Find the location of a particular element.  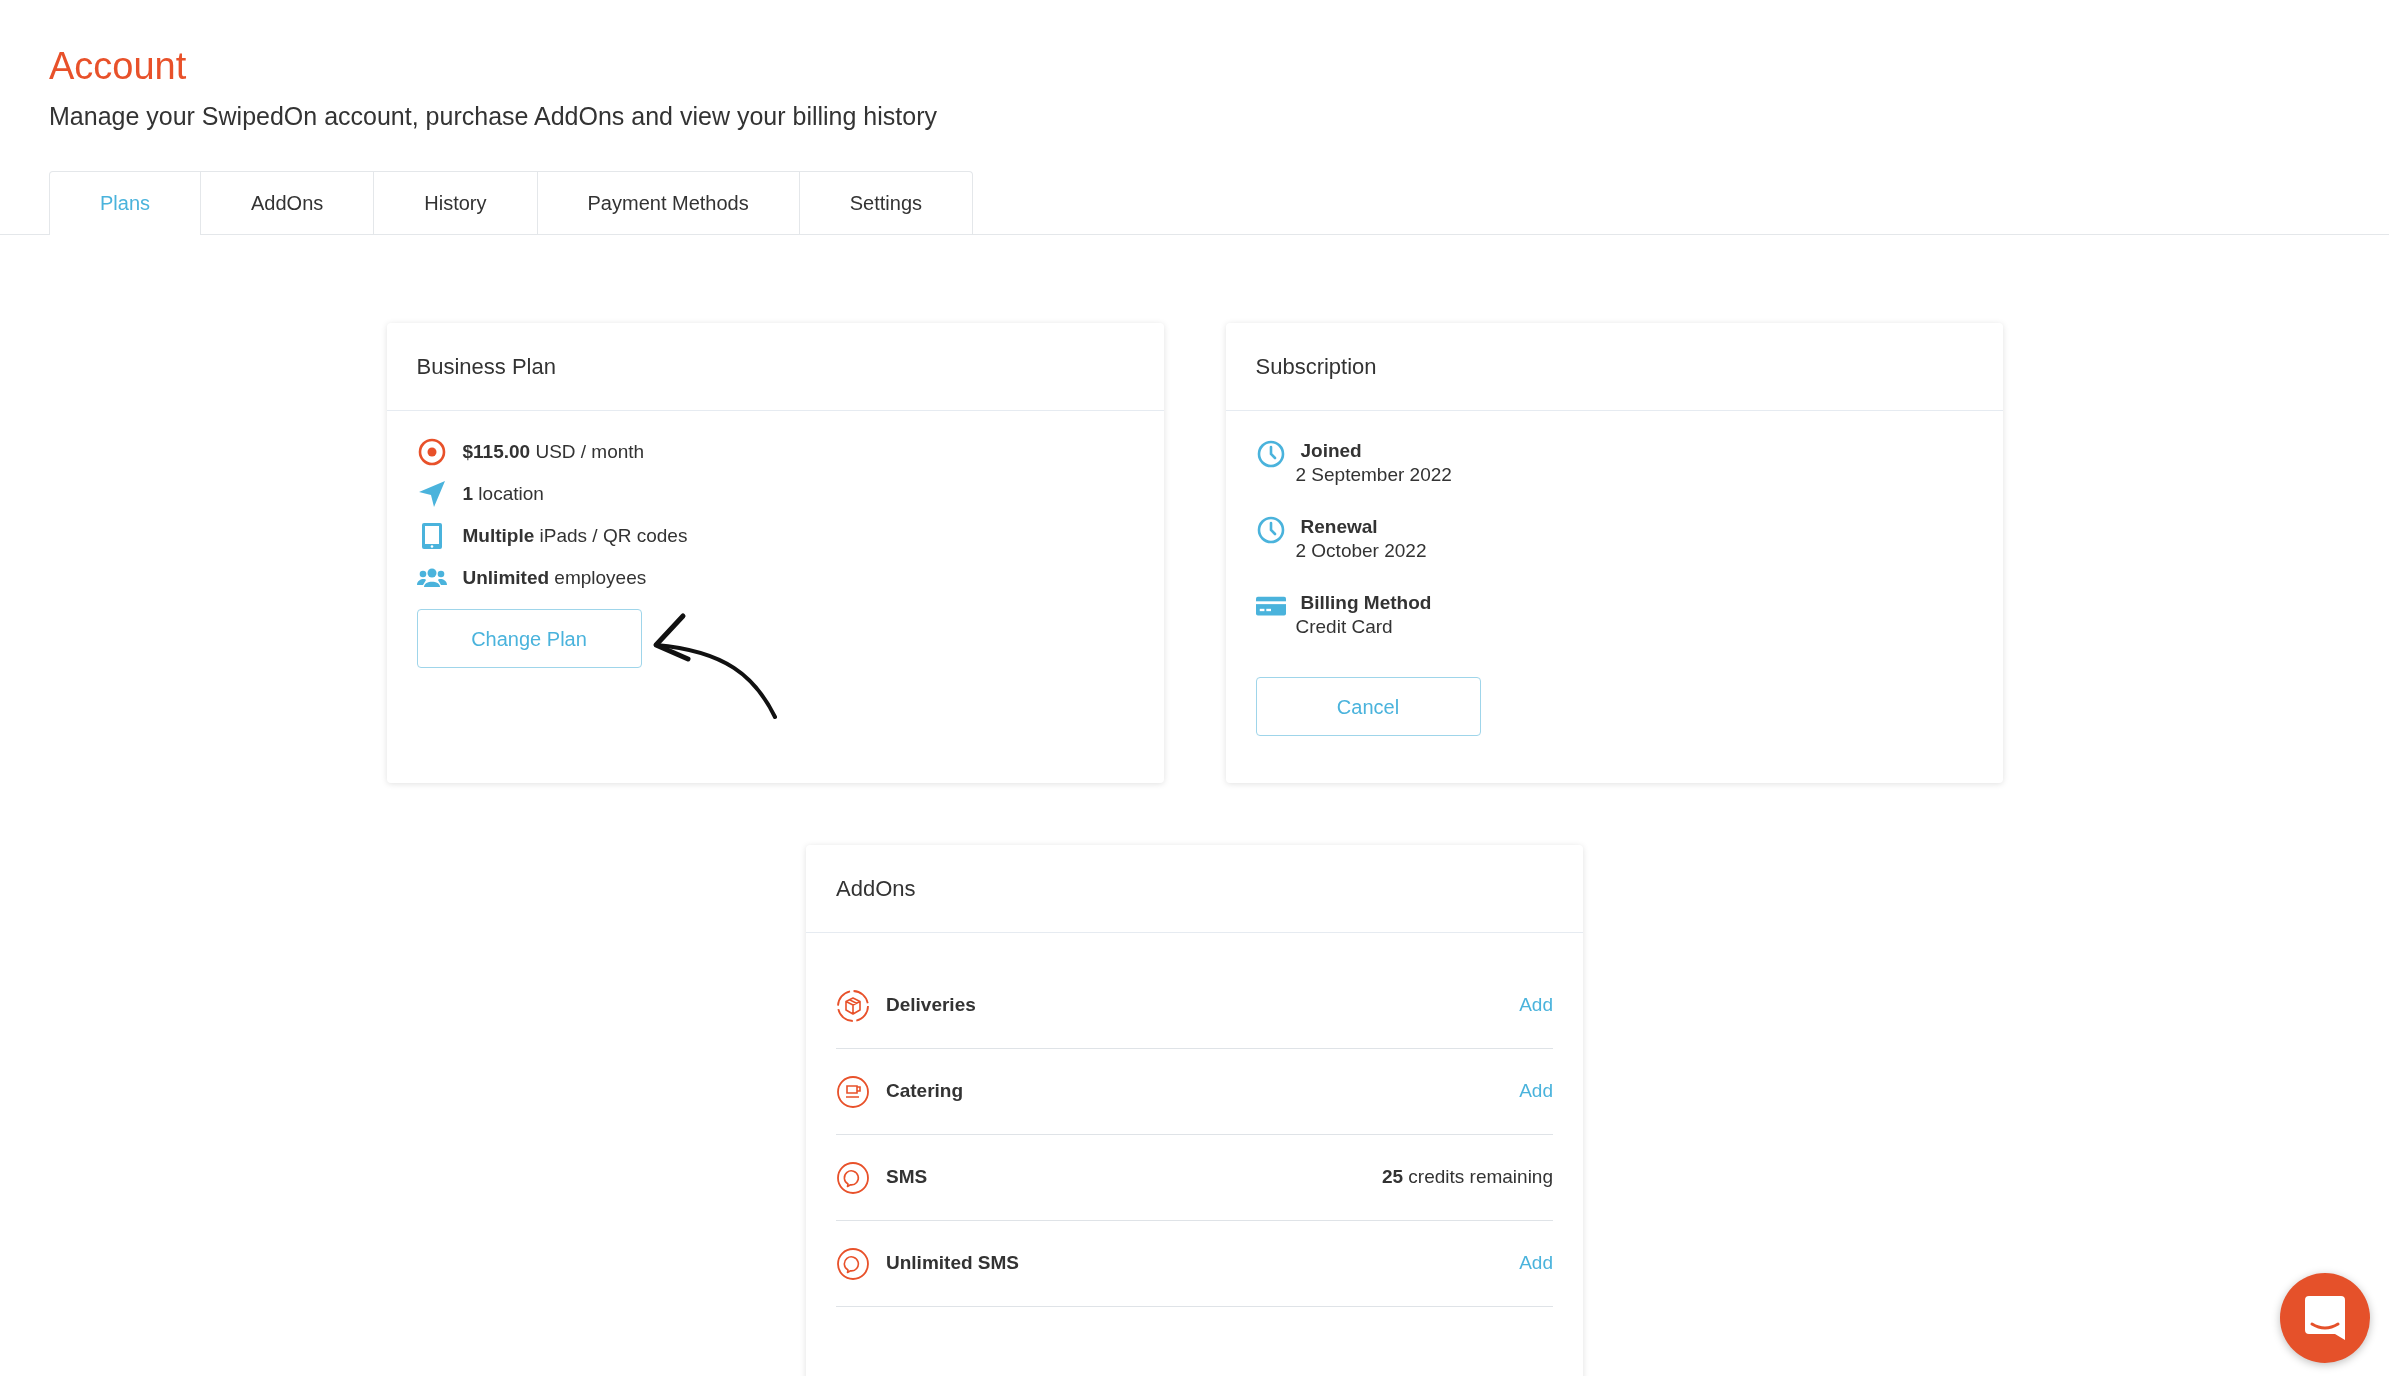

tab: Plans is located at coordinates (125, 203).